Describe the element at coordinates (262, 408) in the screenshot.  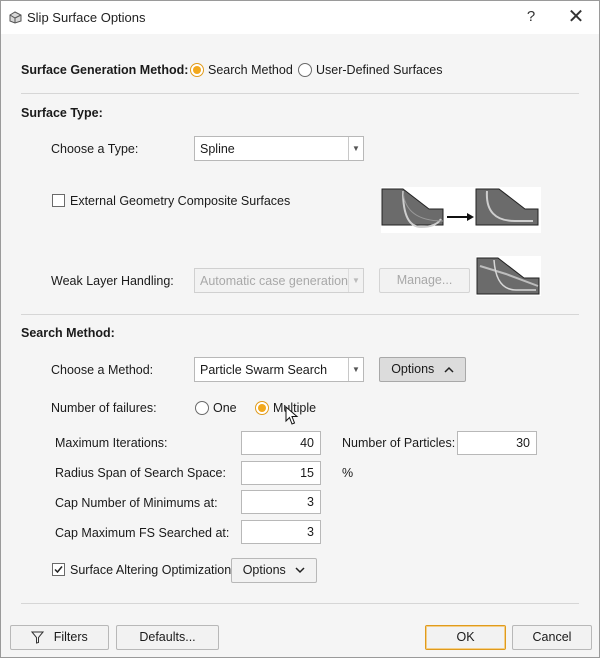
I see `failures-multiple-radio` at that location.